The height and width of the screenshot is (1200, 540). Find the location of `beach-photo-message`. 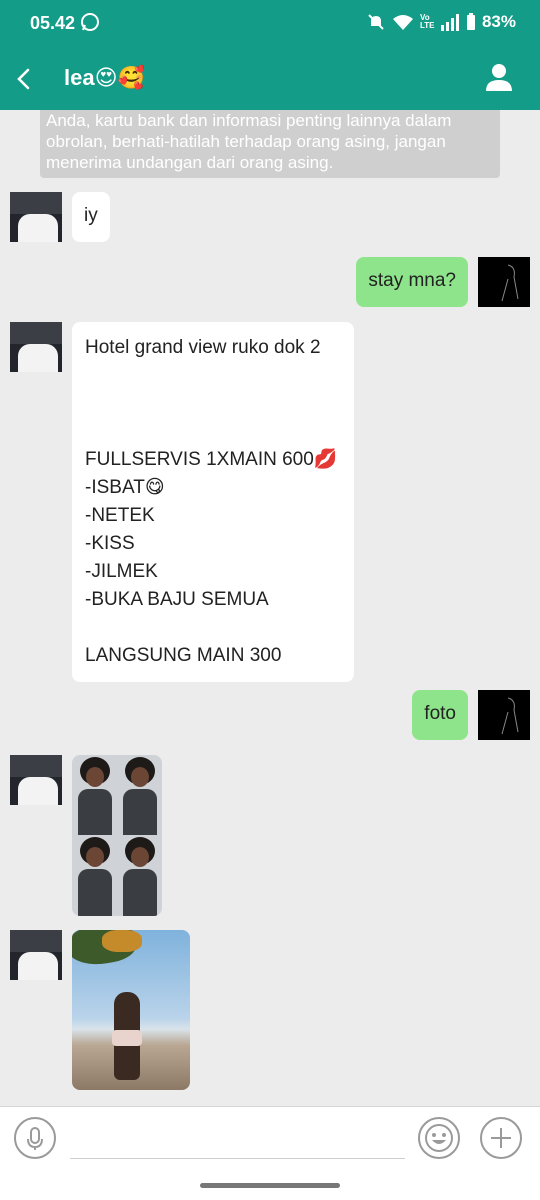

beach-photo-message is located at coordinates (131, 1010).